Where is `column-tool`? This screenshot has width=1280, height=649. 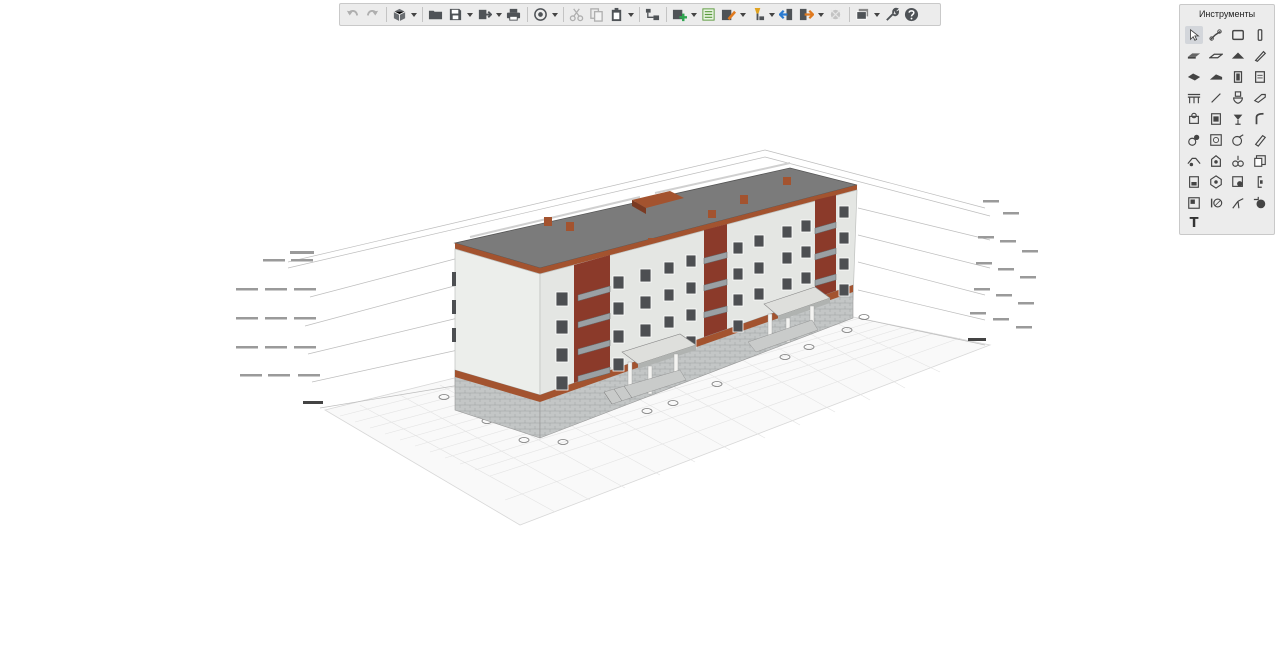 column-tool is located at coordinates (1260, 35).